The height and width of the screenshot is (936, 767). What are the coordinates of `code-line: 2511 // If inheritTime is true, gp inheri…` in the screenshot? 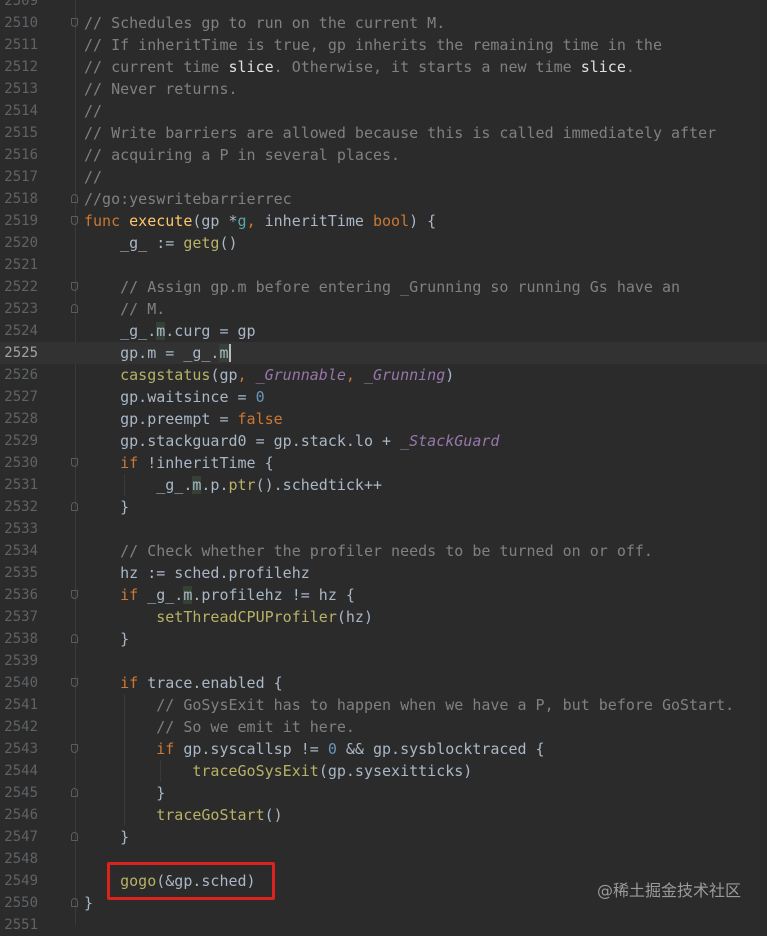 It's located at (383, 45).